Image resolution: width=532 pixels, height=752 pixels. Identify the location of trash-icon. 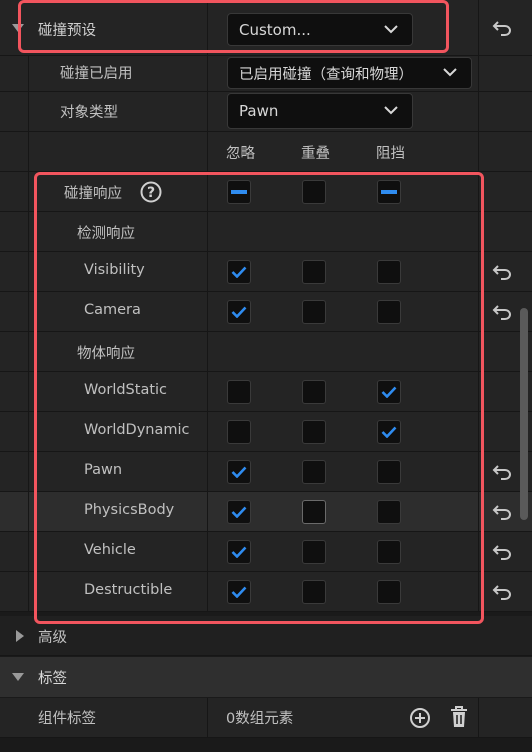
(459, 717).